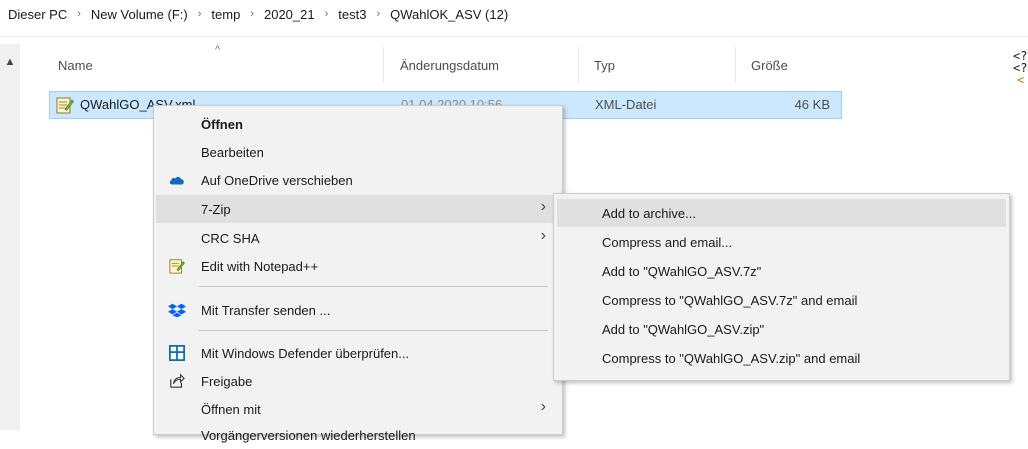  I want to click on breadcrumb-item: QWahlOK_ASV (12), so click(449, 14).